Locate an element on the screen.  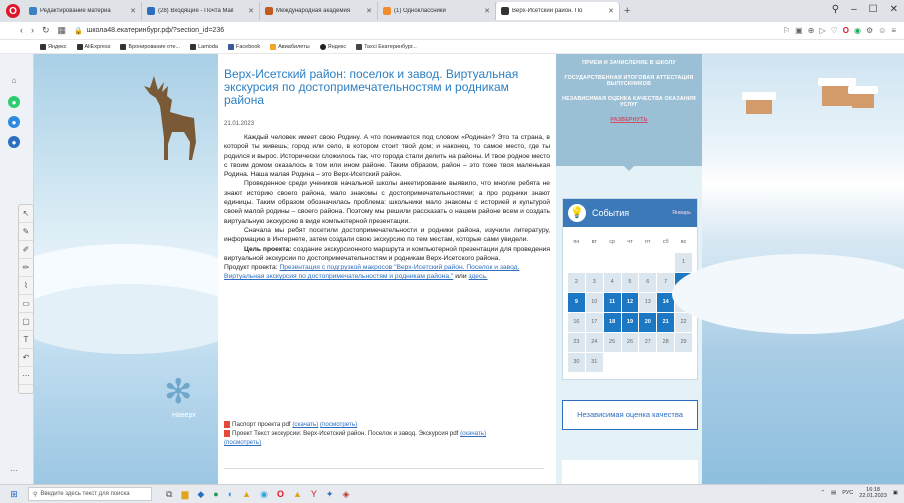
eraser-icon: ▭ is located at coordinates (26, 304).